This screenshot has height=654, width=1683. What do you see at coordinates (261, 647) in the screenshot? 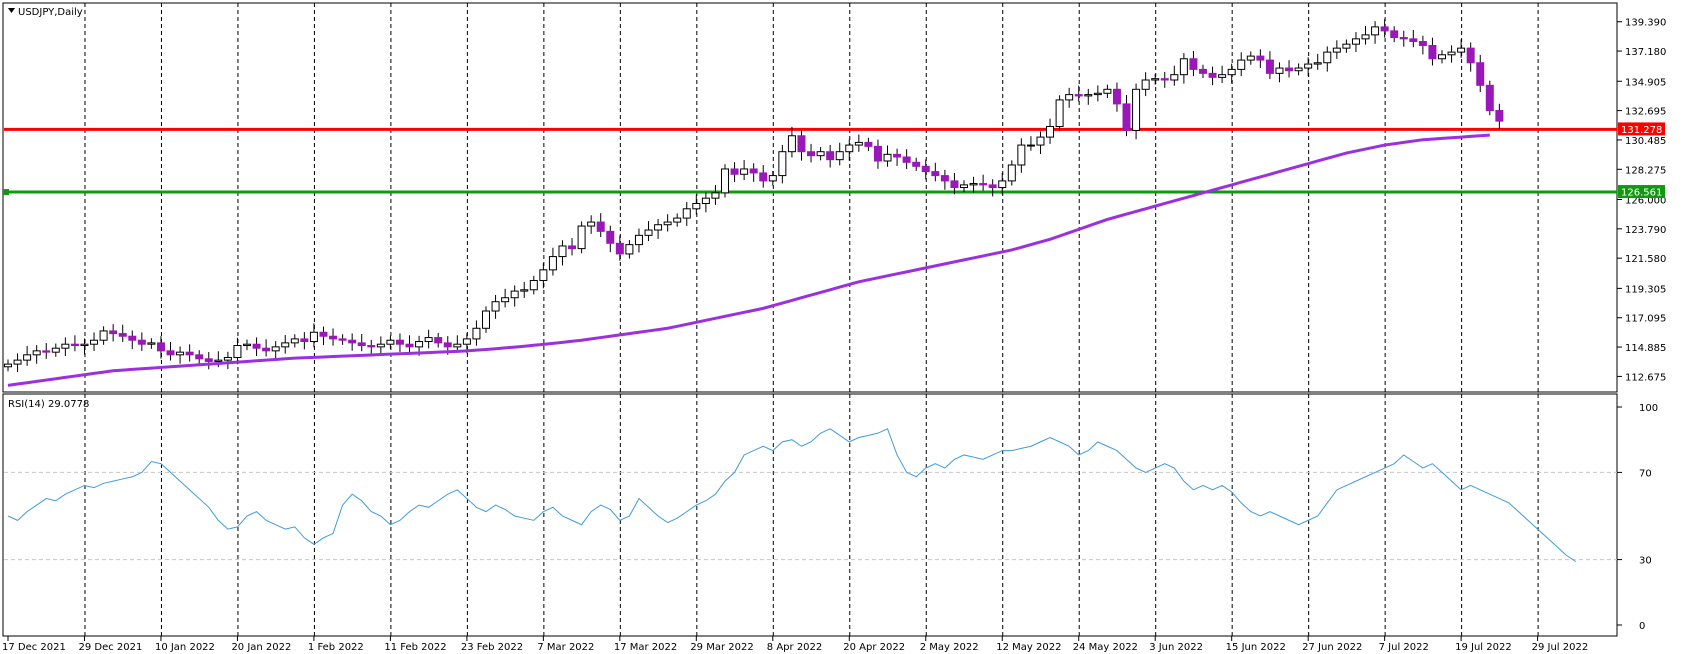
I see `time-axis-label: 20 Jan 2022` at bounding box center [261, 647].